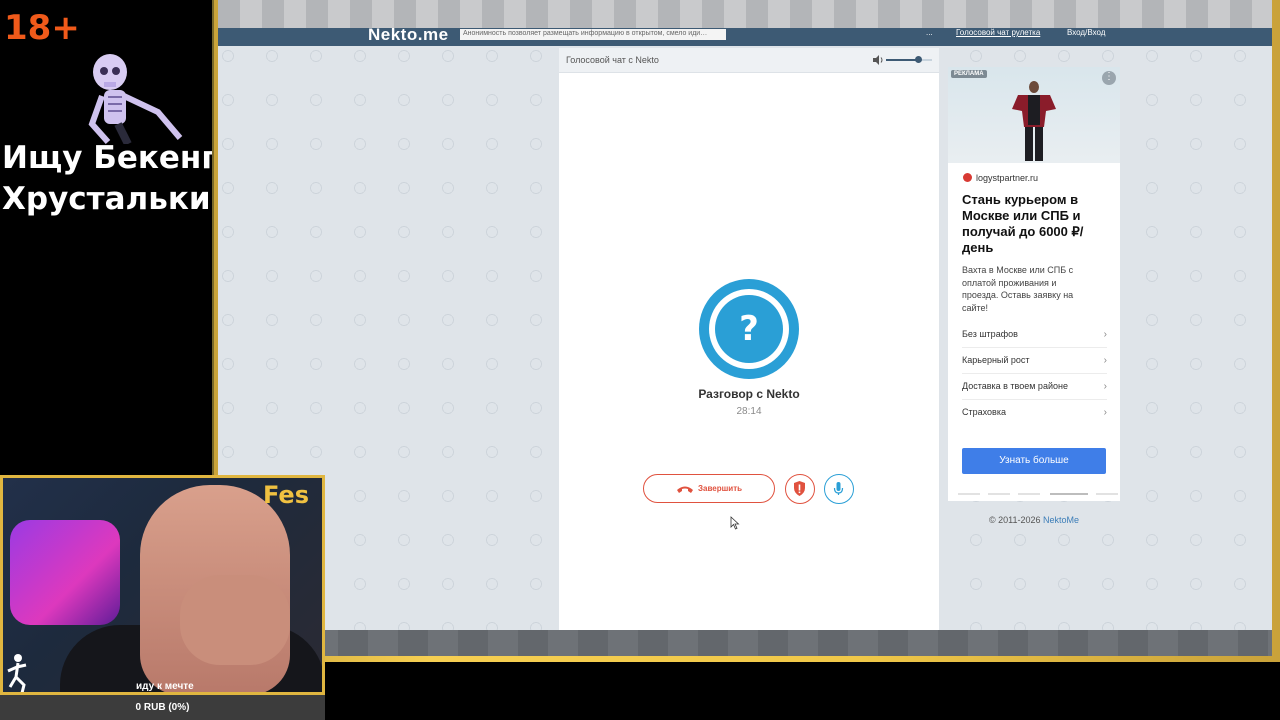 The width and height of the screenshot is (1280, 720). I want to click on stream-title-line2: Хрустальки, so click(106, 199).